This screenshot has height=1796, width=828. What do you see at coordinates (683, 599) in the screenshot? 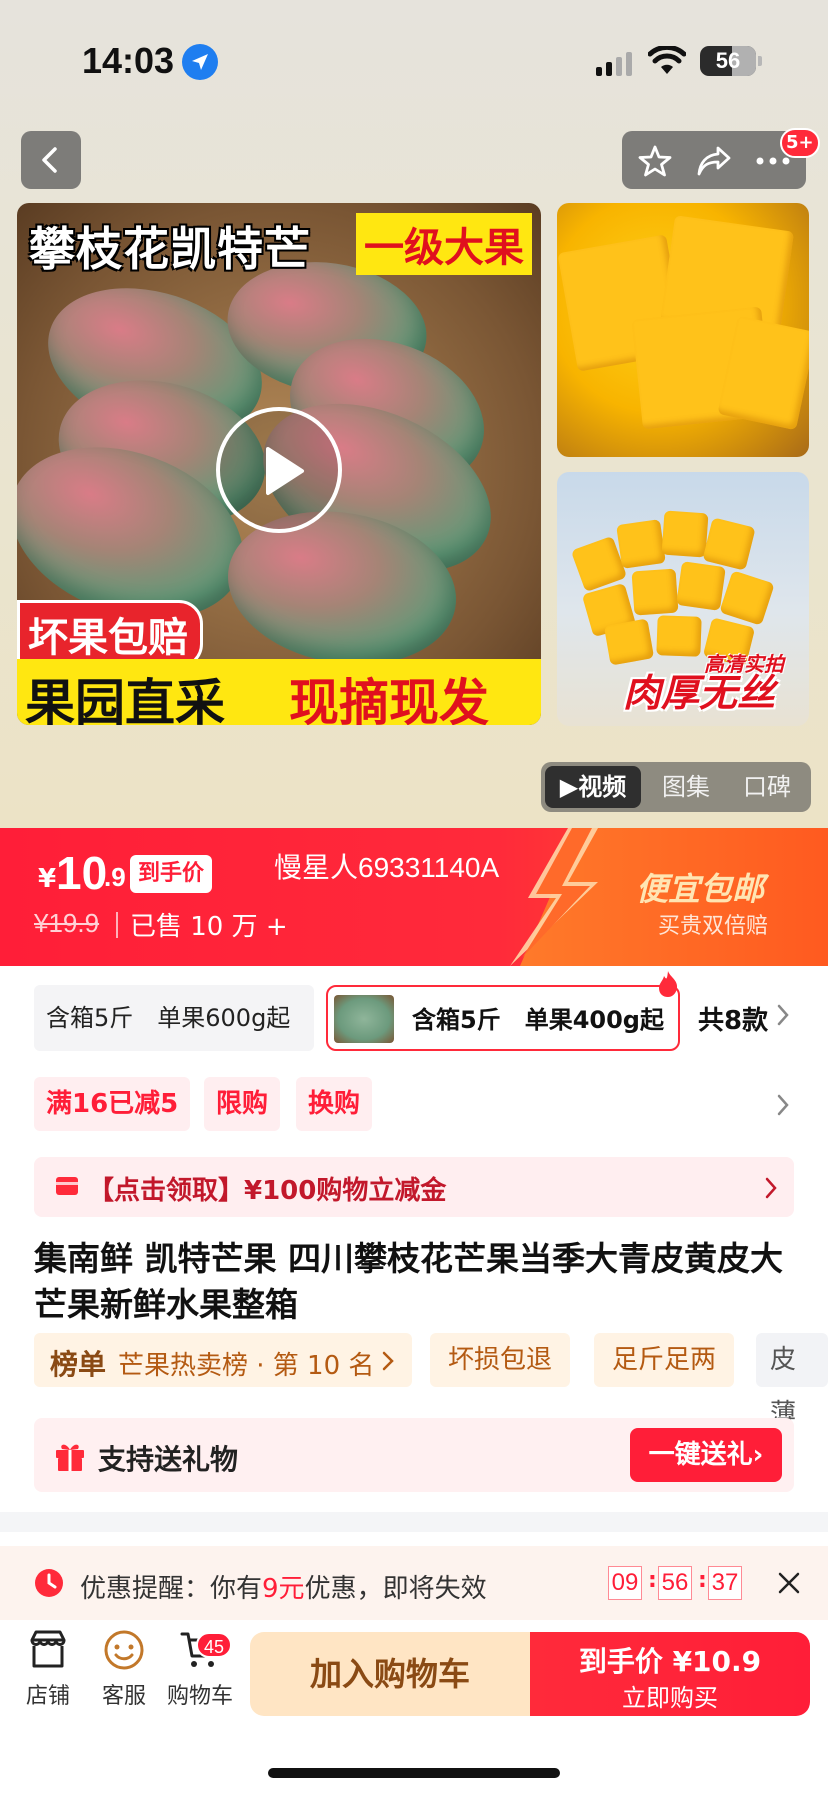
I see `side-image-hedgehog: 高清实拍 肉厚无丝` at bounding box center [683, 599].